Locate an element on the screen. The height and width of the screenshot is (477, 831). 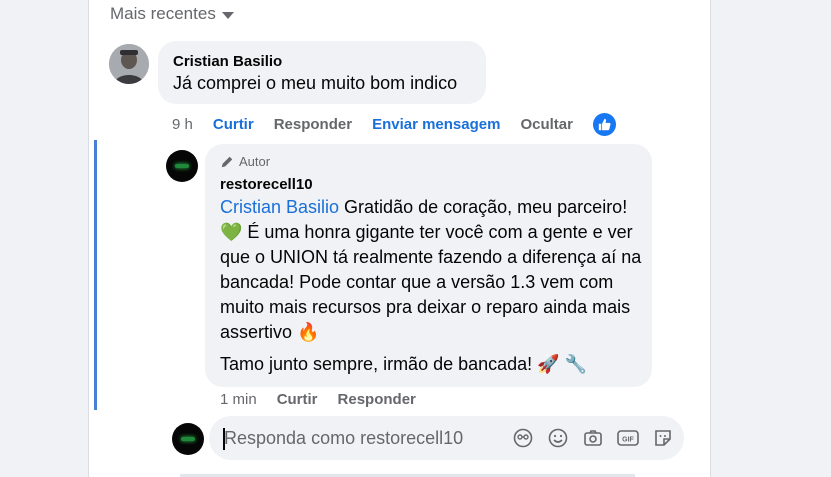
commenter-avatar is located at coordinates (129, 64).